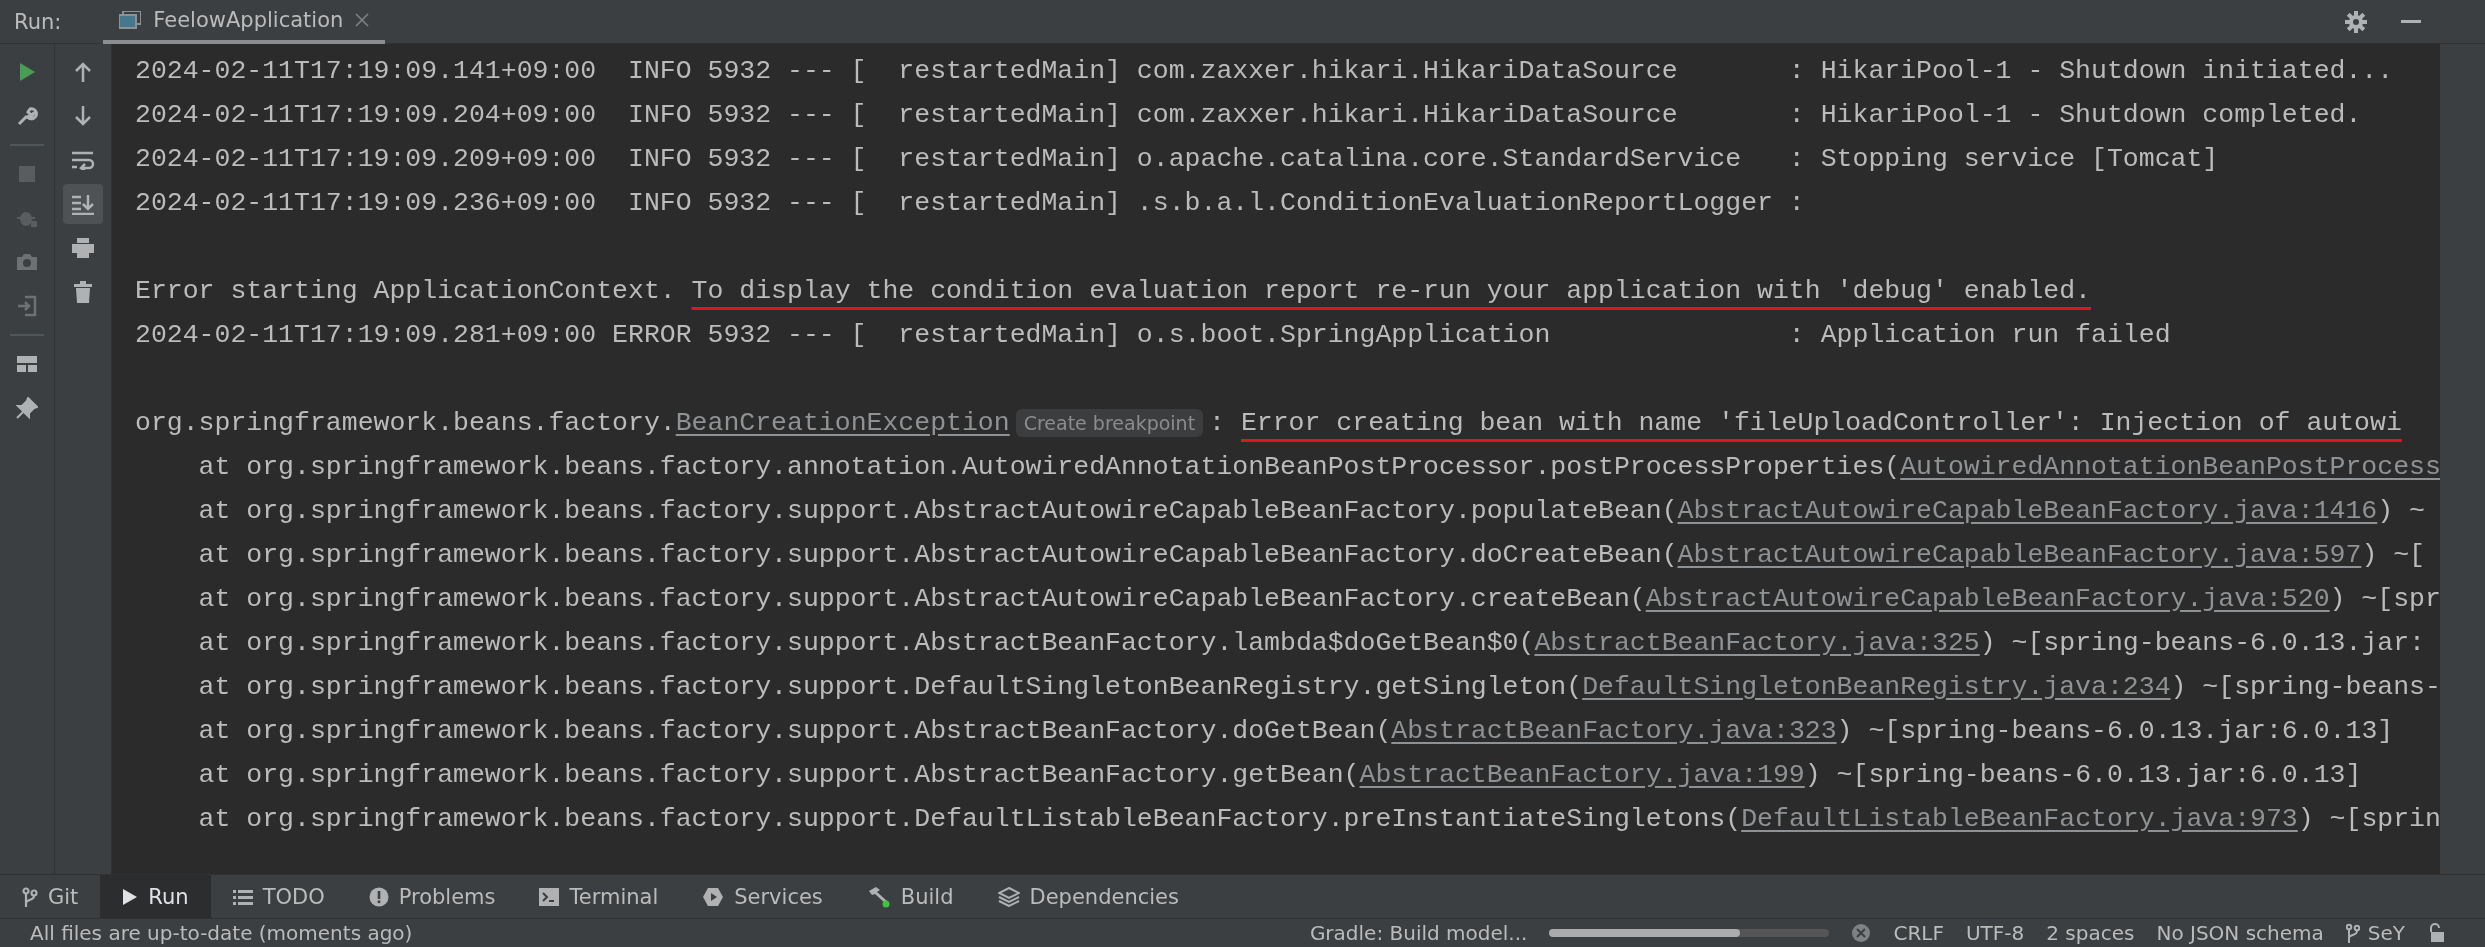 Image resolution: width=2485 pixels, height=947 pixels. I want to click on source-link: AbstractAutowireCapableBeanFactory.java:520, so click(1987, 599).